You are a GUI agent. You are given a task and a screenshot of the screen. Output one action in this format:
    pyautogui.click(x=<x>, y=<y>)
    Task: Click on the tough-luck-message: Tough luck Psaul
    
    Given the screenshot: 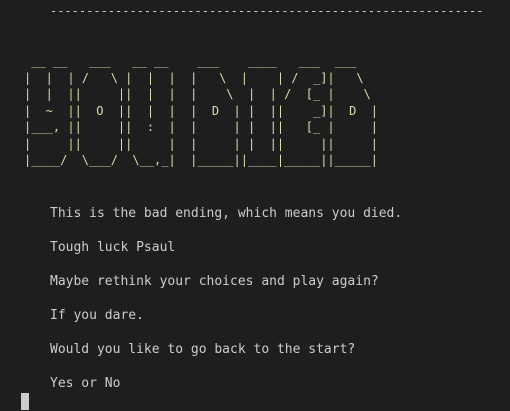 What is the action you would take?
    pyautogui.click(x=113, y=247)
    